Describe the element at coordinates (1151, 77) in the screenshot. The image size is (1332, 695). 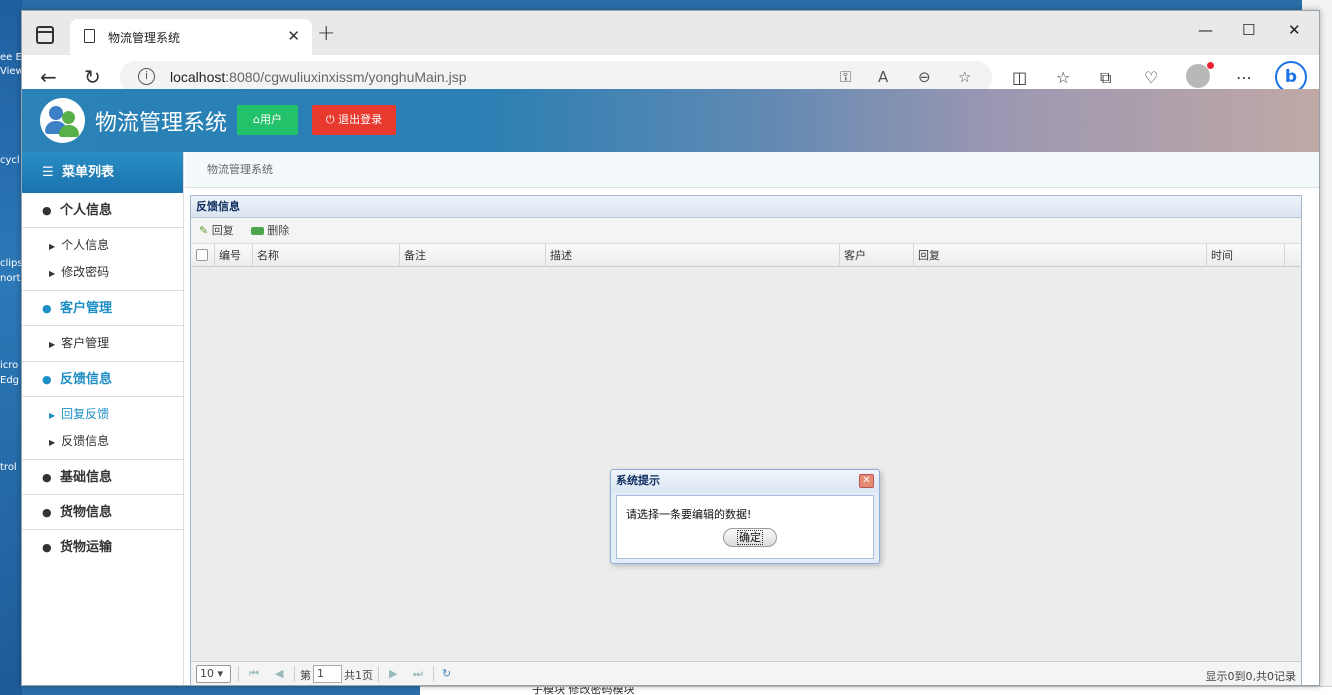
I see `browser-essentials-icon: ♡` at that location.